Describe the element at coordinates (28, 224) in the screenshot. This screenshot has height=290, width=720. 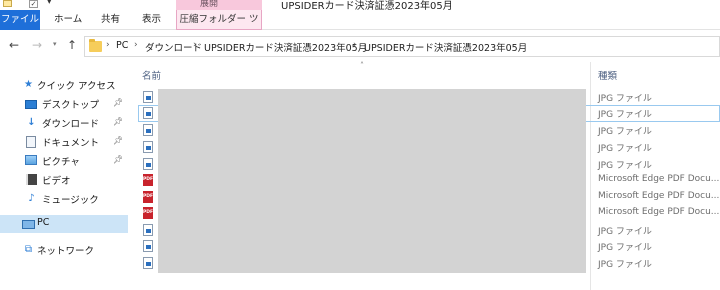
I see `pc-icon` at that location.